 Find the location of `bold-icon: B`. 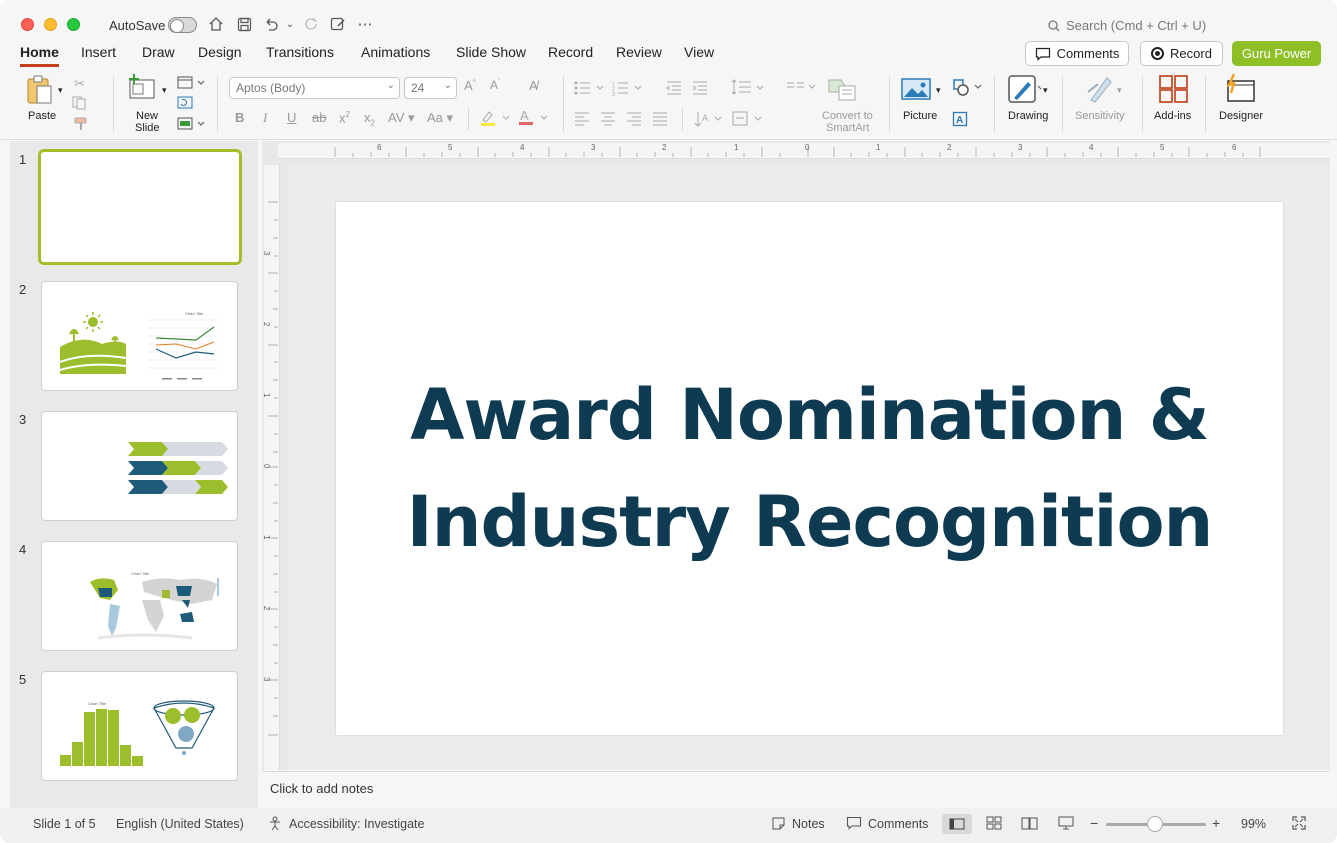

bold-icon: B is located at coordinates (239, 117).